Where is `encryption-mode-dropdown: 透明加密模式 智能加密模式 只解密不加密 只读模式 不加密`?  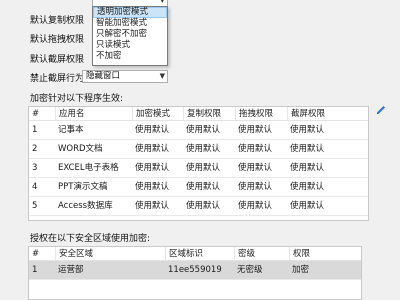
encryption-mode-dropdown: 透明加密模式 智能加密模式 只解密不加密 只读模式 不加密 is located at coordinates (130, 36).